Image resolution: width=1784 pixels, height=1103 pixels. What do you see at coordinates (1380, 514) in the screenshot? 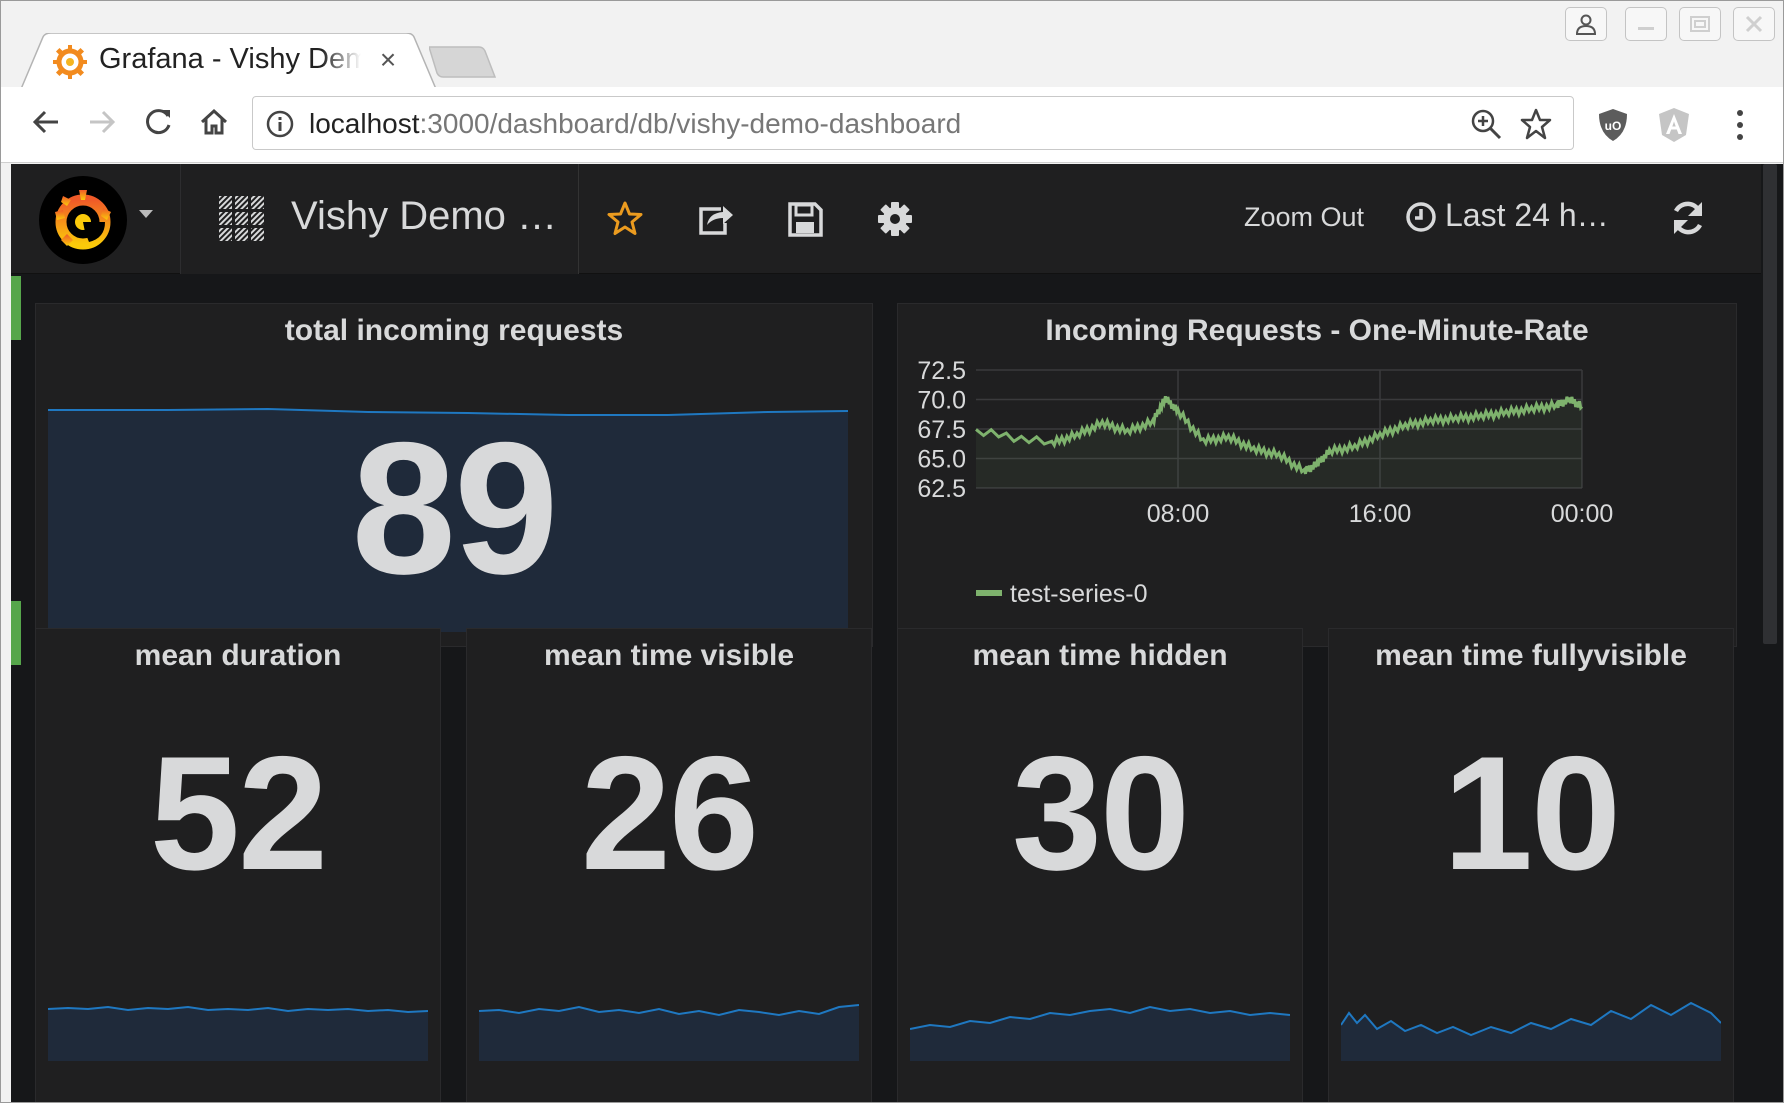
I see `x-tick-label: 16:00` at bounding box center [1380, 514].